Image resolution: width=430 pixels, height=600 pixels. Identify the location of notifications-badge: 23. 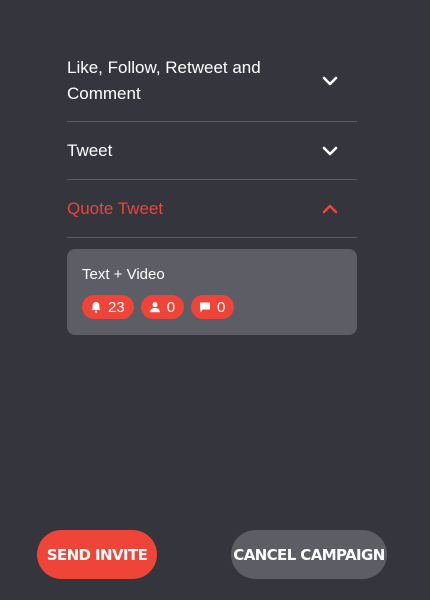
(108, 307).